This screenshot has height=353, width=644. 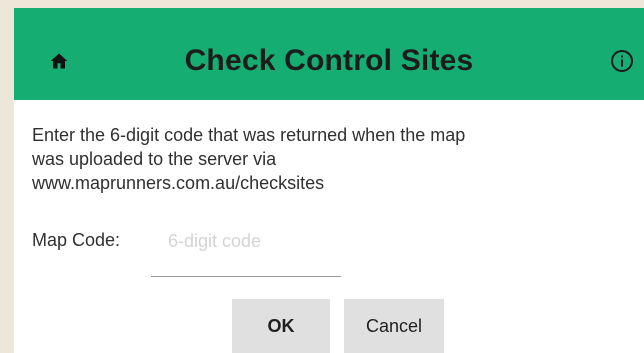 I want to click on instruction-line-2: was uploaded to the server via, so click(x=154, y=159).